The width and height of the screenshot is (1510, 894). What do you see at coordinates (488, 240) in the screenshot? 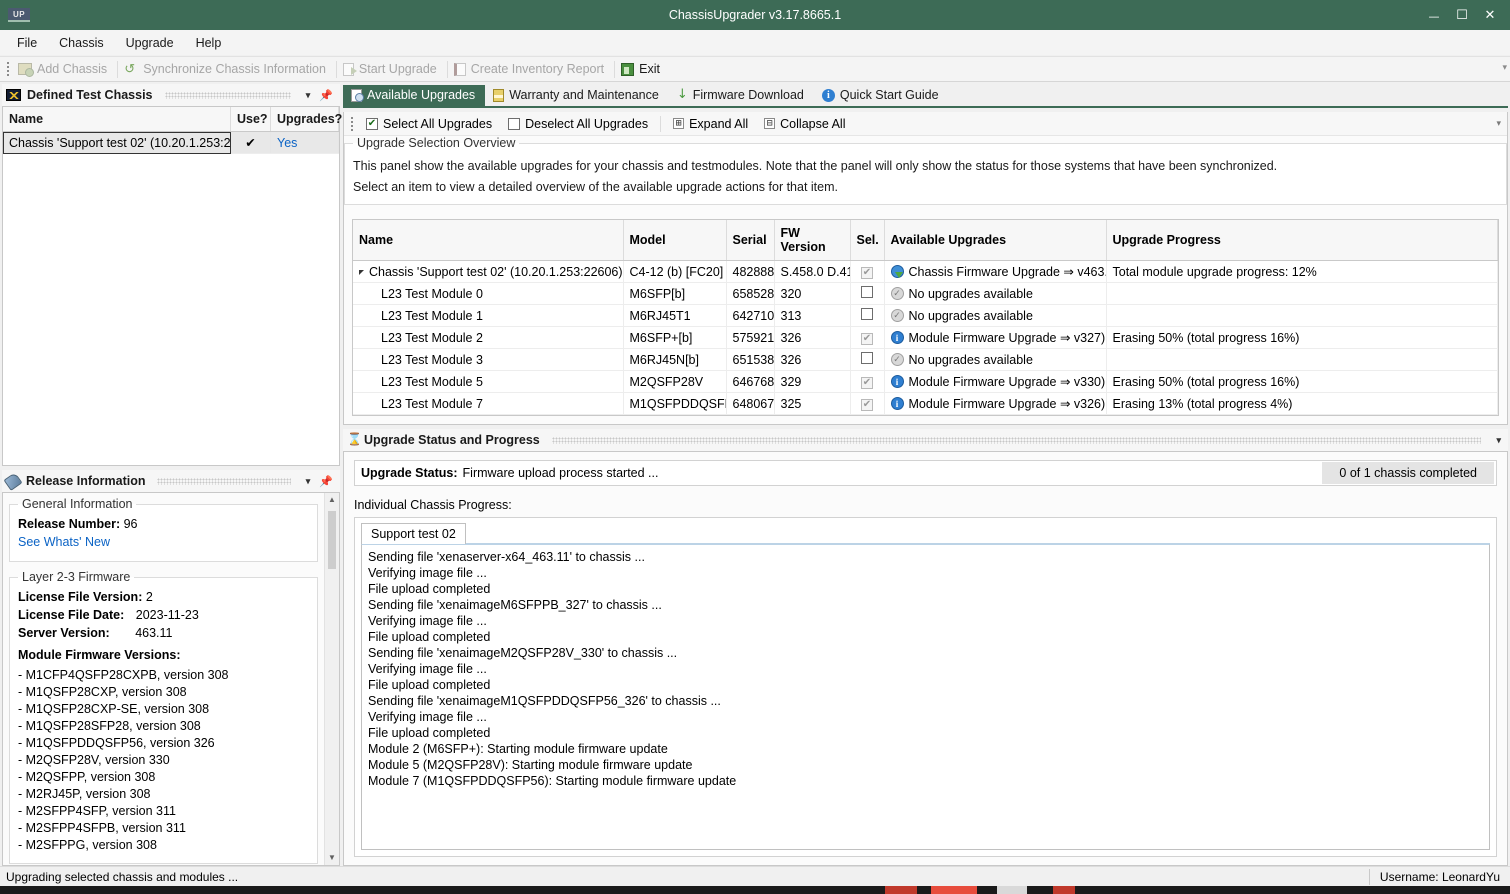
I see `col-name: Name` at bounding box center [488, 240].